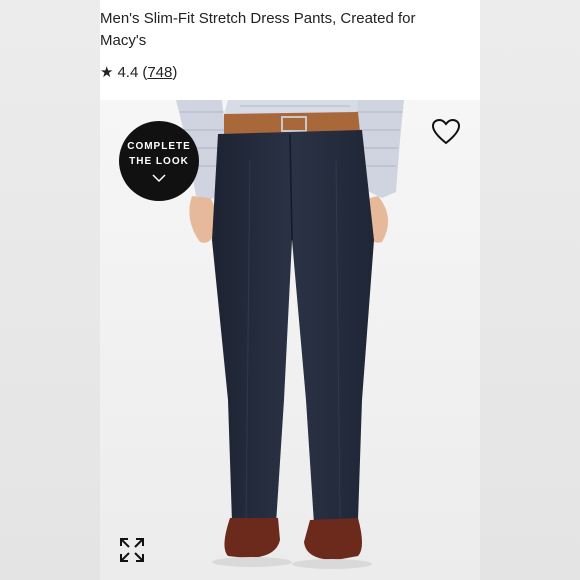 Image resolution: width=580 pixels, height=580 pixels. What do you see at coordinates (159, 146) in the screenshot?
I see `ctl-line1: COMPLETE` at bounding box center [159, 146].